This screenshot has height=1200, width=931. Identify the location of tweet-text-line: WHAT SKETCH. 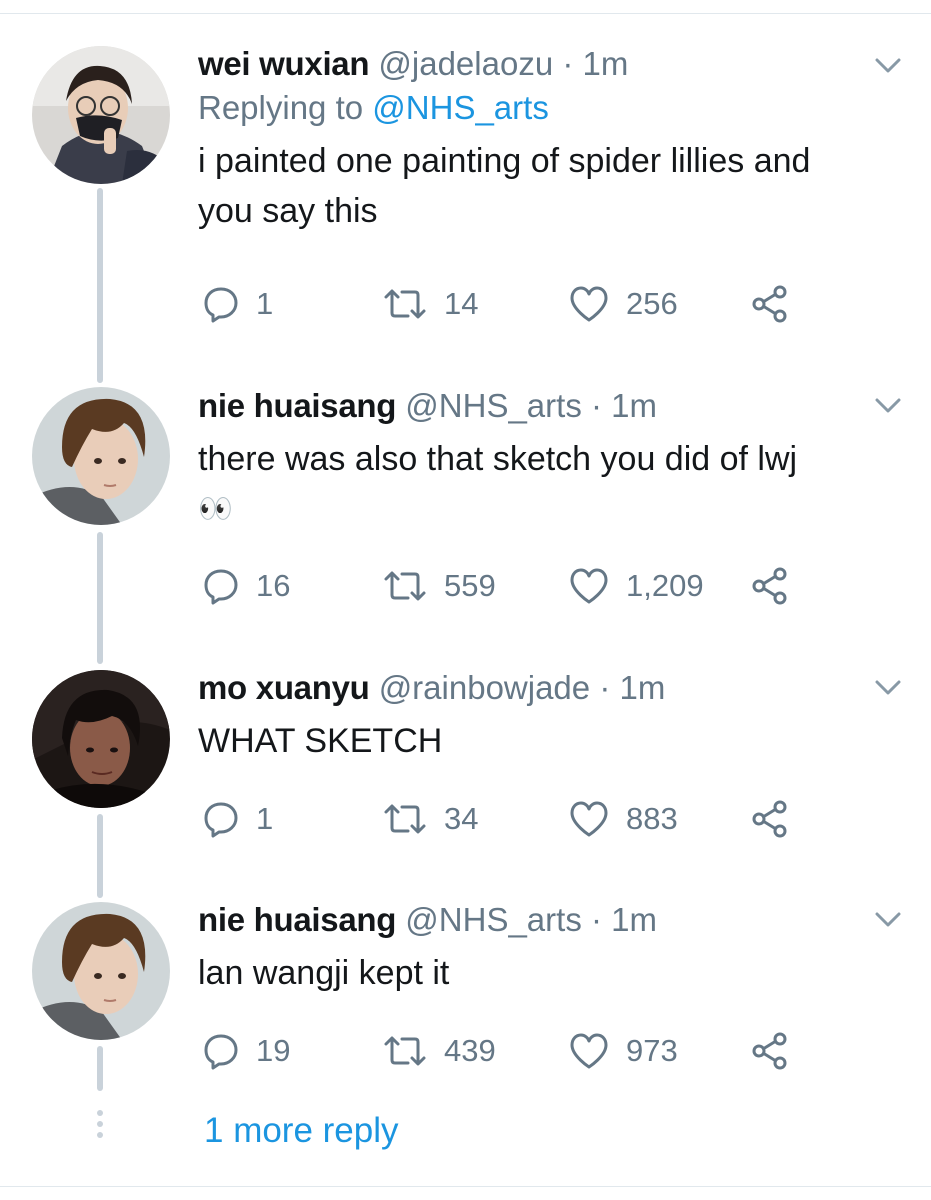
(320, 741).